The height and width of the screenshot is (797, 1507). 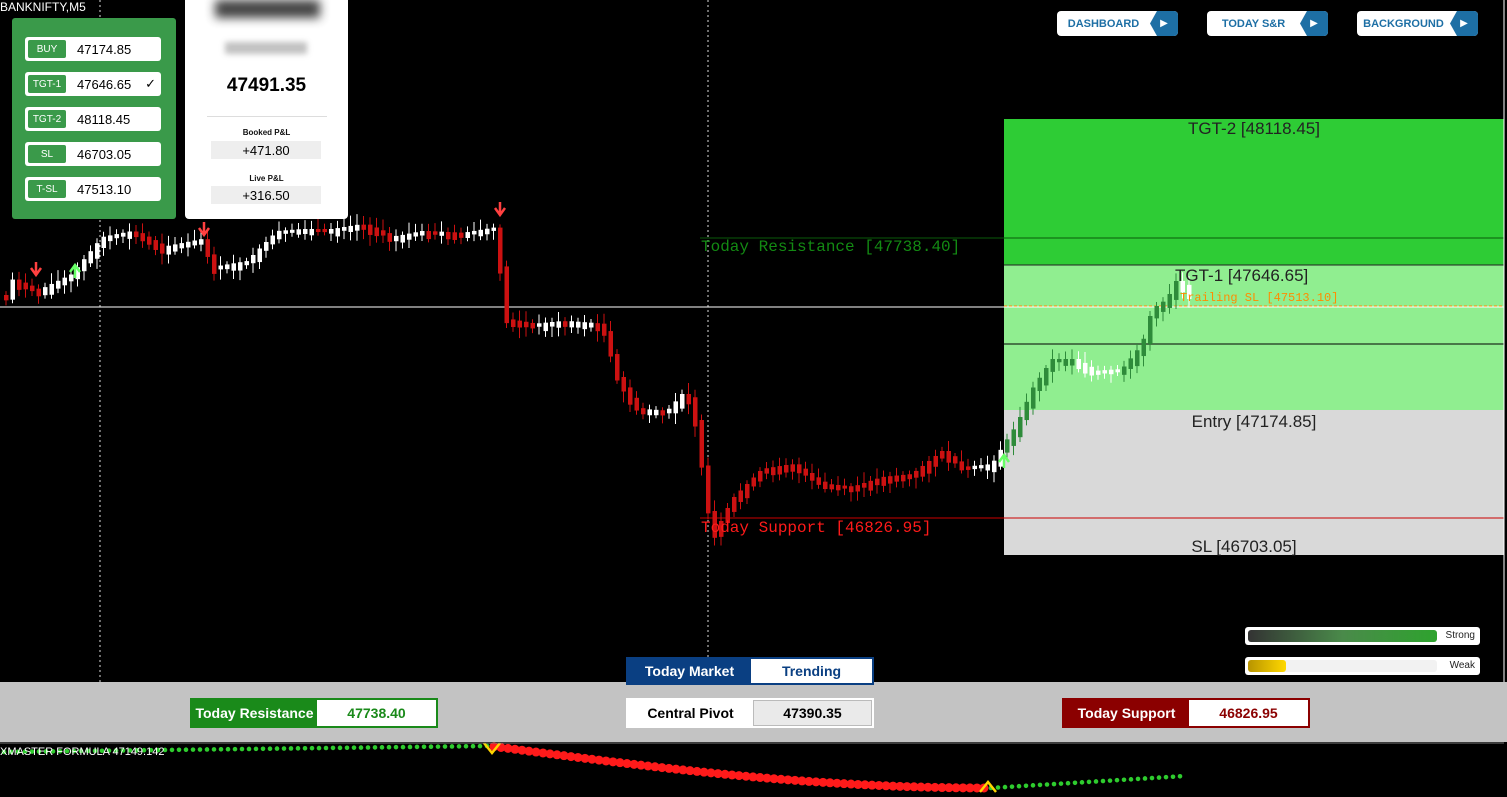 I want to click on trade-row-sl: SL 46703.05, so click(x=93, y=154).